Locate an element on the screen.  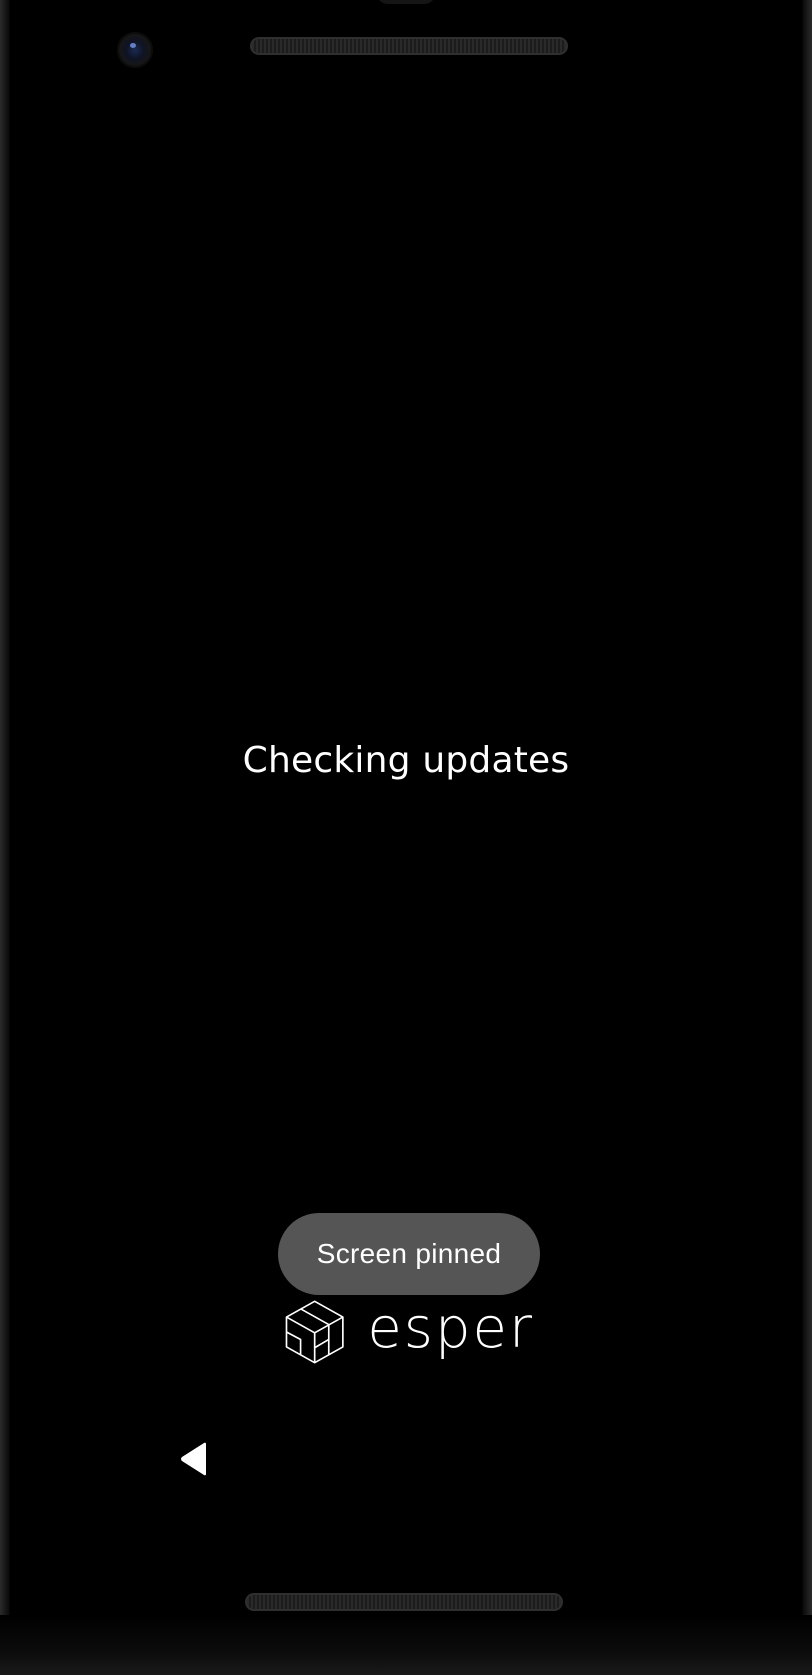
screen-pinned-toast: Screen pinned is located at coordinates (409, 1254).